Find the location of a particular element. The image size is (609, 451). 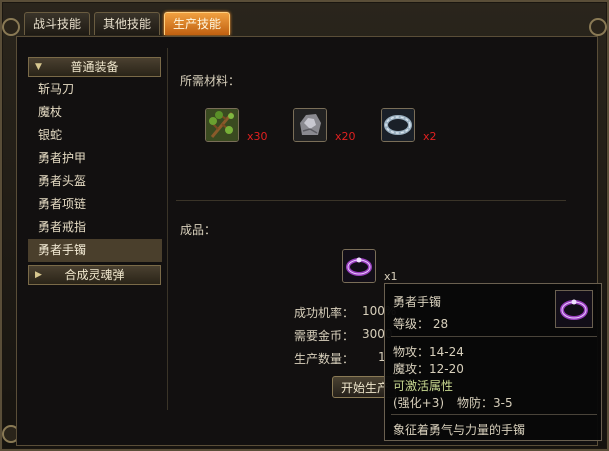

category-label: 合成灵魂弹 is located at coordinates (94, 275).